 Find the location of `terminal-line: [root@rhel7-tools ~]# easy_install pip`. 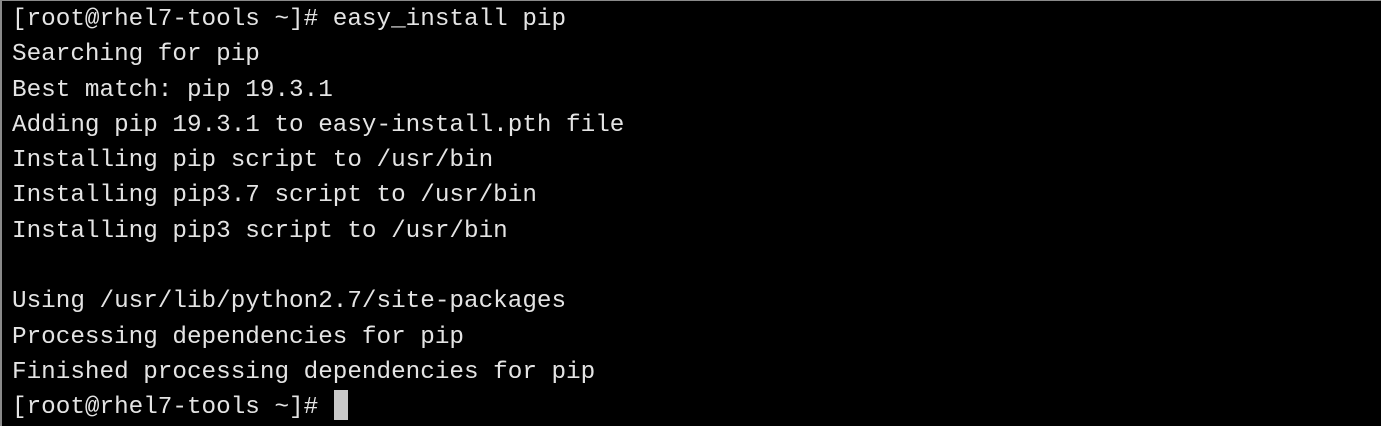

terminal-line: [root@rhel7-tools ~]# easy_install pip is located at coordinates (289, 19).